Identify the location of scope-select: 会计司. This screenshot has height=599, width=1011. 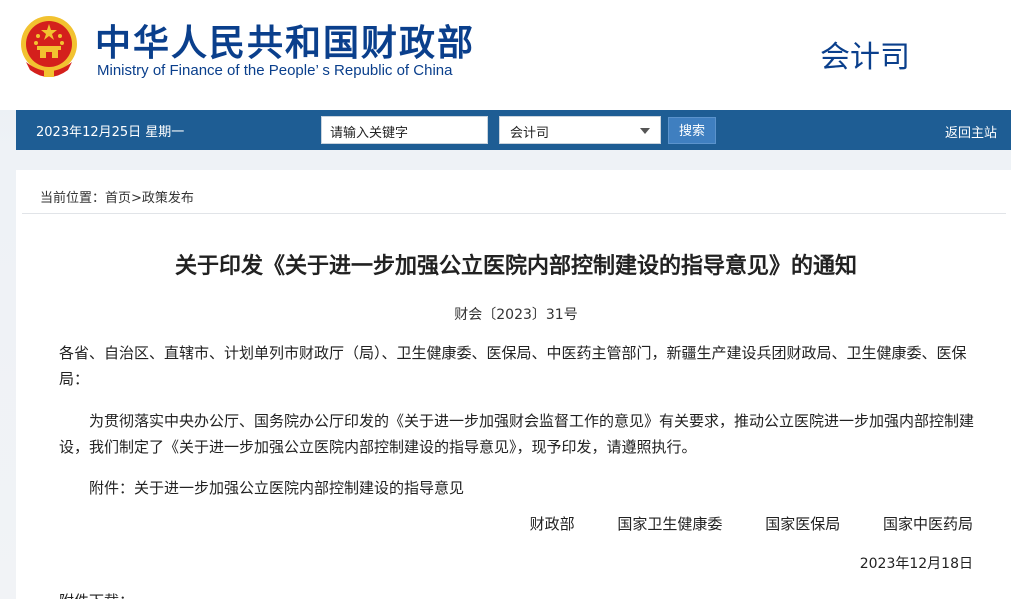
(580, 130).